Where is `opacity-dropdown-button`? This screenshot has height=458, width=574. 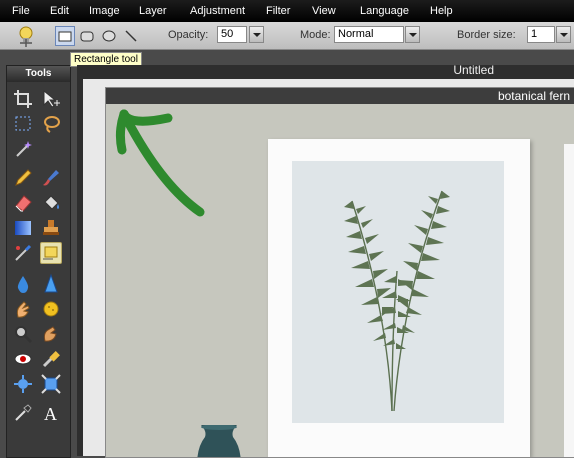
opacity-dropdown-button is located at coordinates (256, 34).